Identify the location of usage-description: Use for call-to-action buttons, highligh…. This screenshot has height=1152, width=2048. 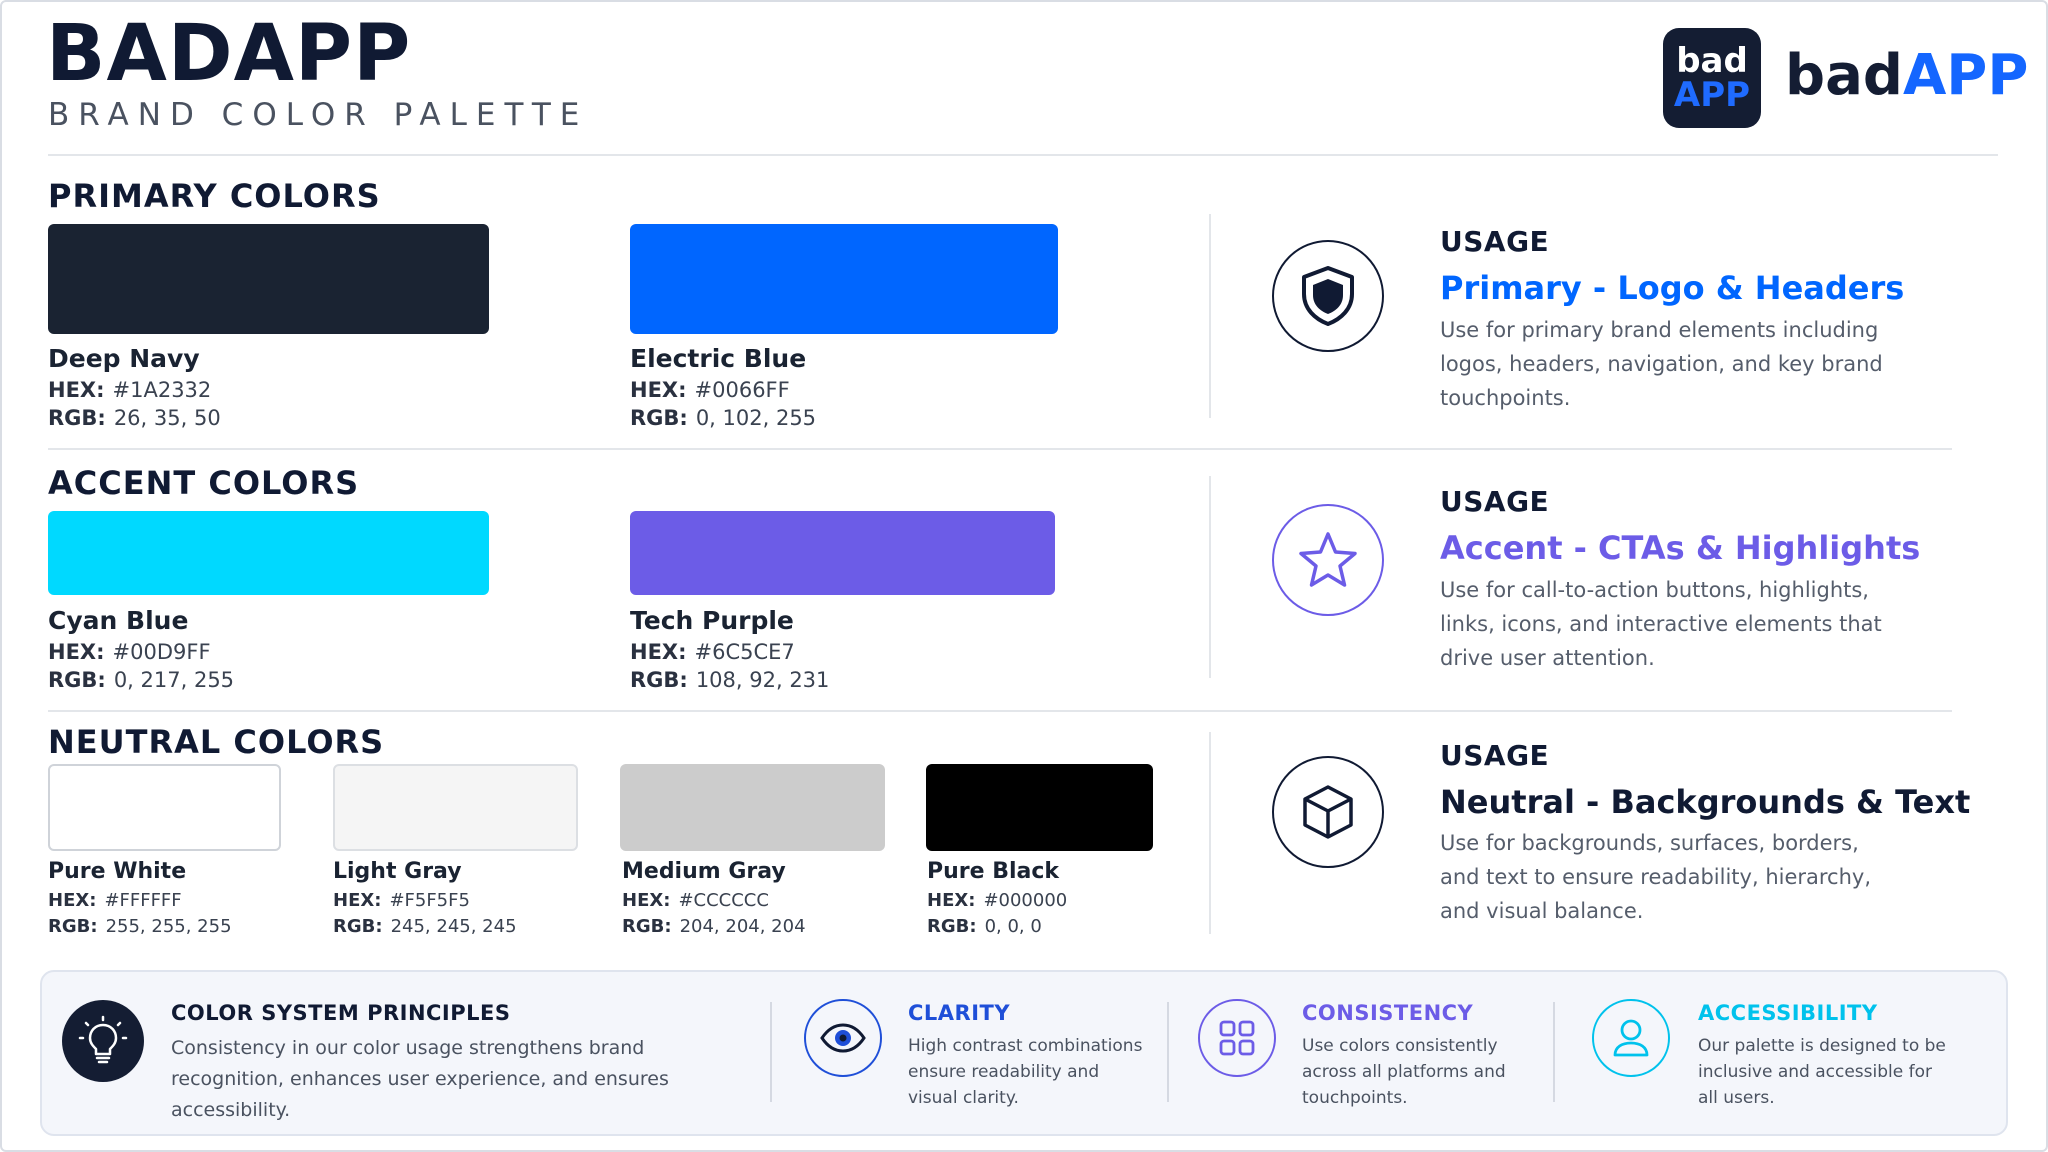
(1661, 624).